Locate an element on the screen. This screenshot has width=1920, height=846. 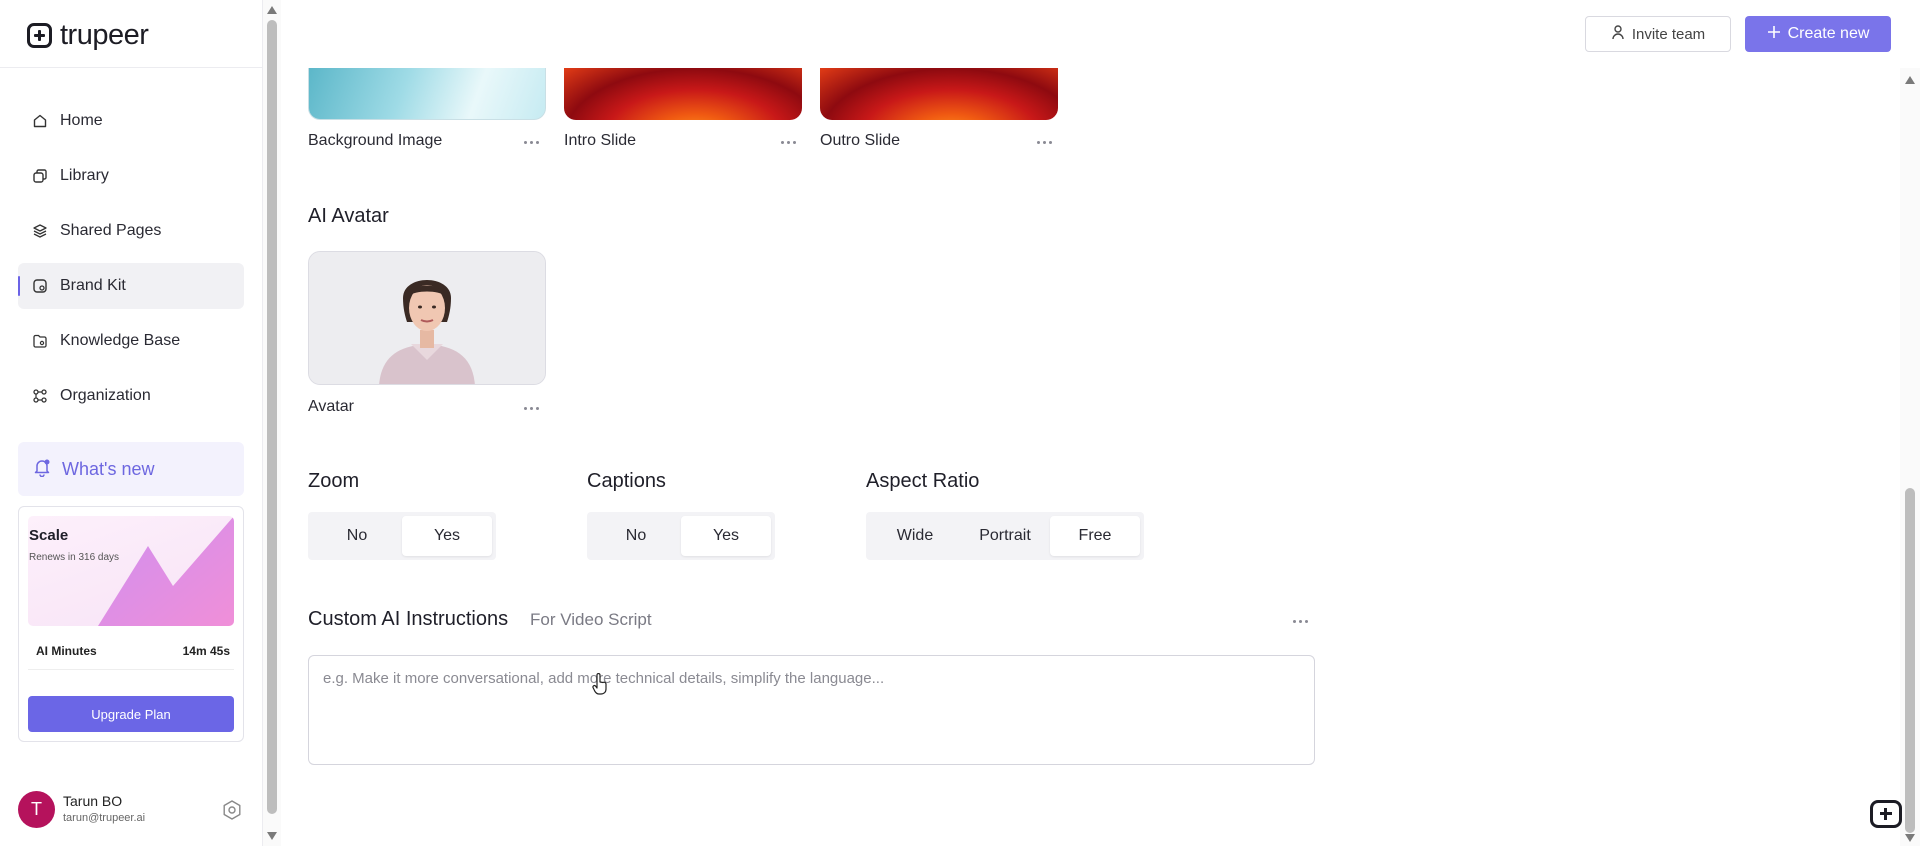
avatar-portrait is located at coordinates (427, 318).